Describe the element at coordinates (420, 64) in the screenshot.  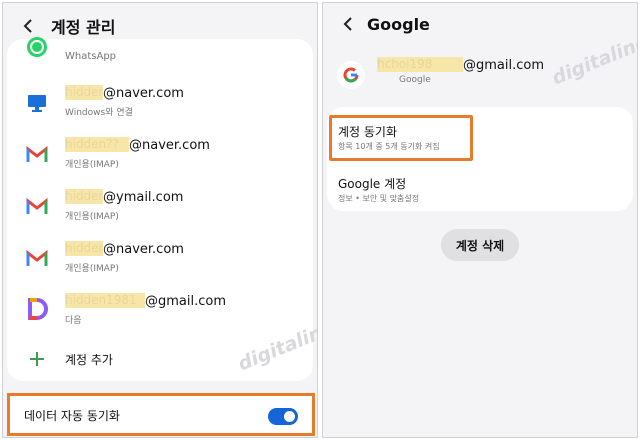
I see `masked-username: hchoi198` at that location.